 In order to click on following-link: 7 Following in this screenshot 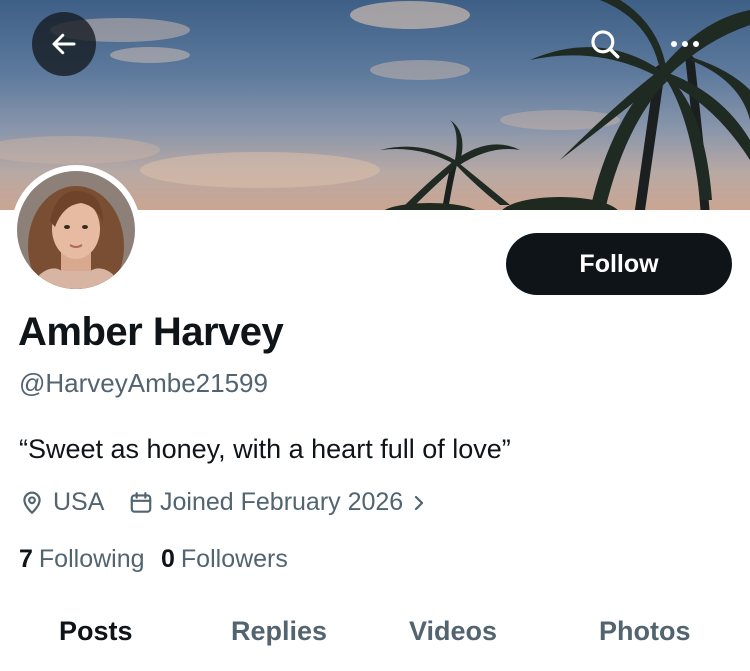, I will do `click(82, 559)`.